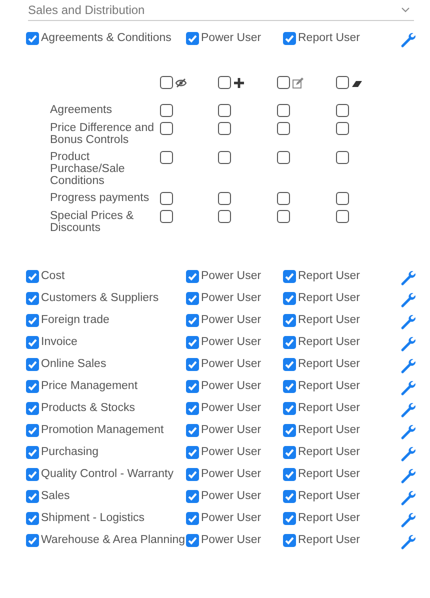  Describe the element at coordinates (221, 10) in the screenshot. I see `dropdown: Sales and Distribution` at that location.